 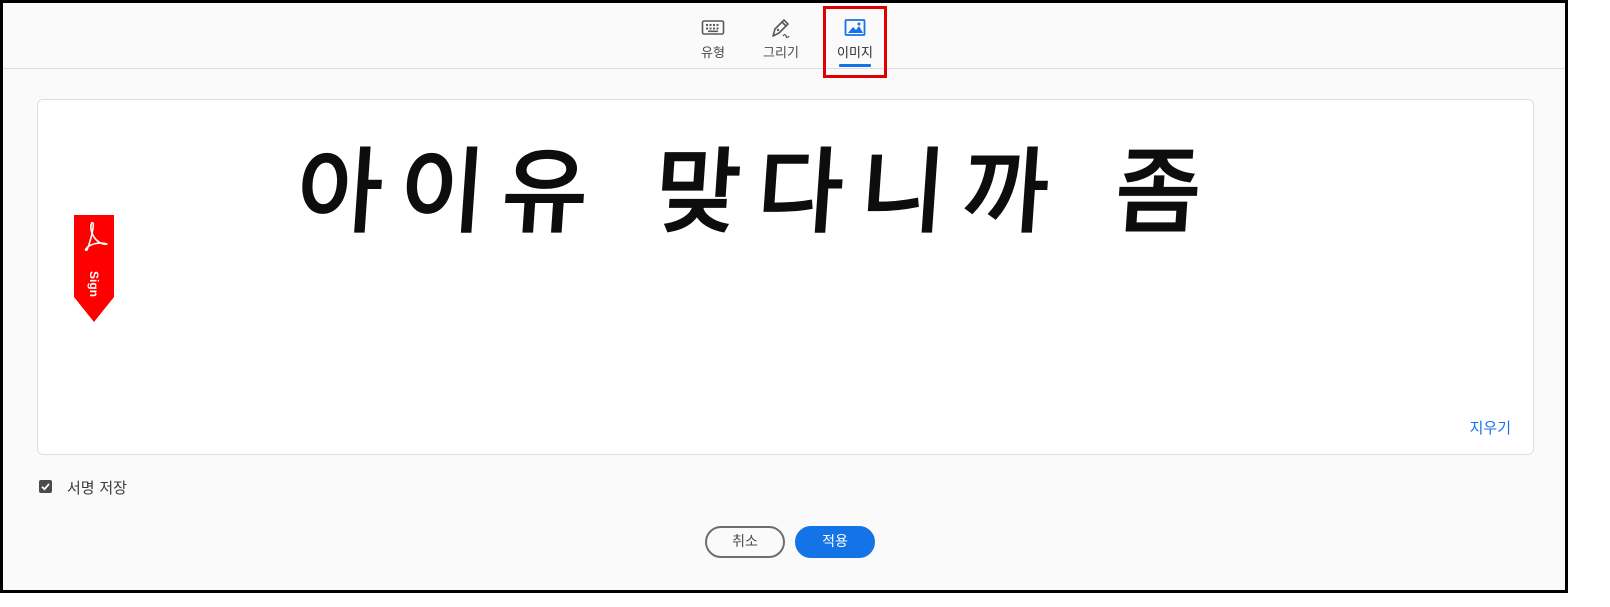 I want to click on sign-badge: Sign, so click(x=94, y=271).